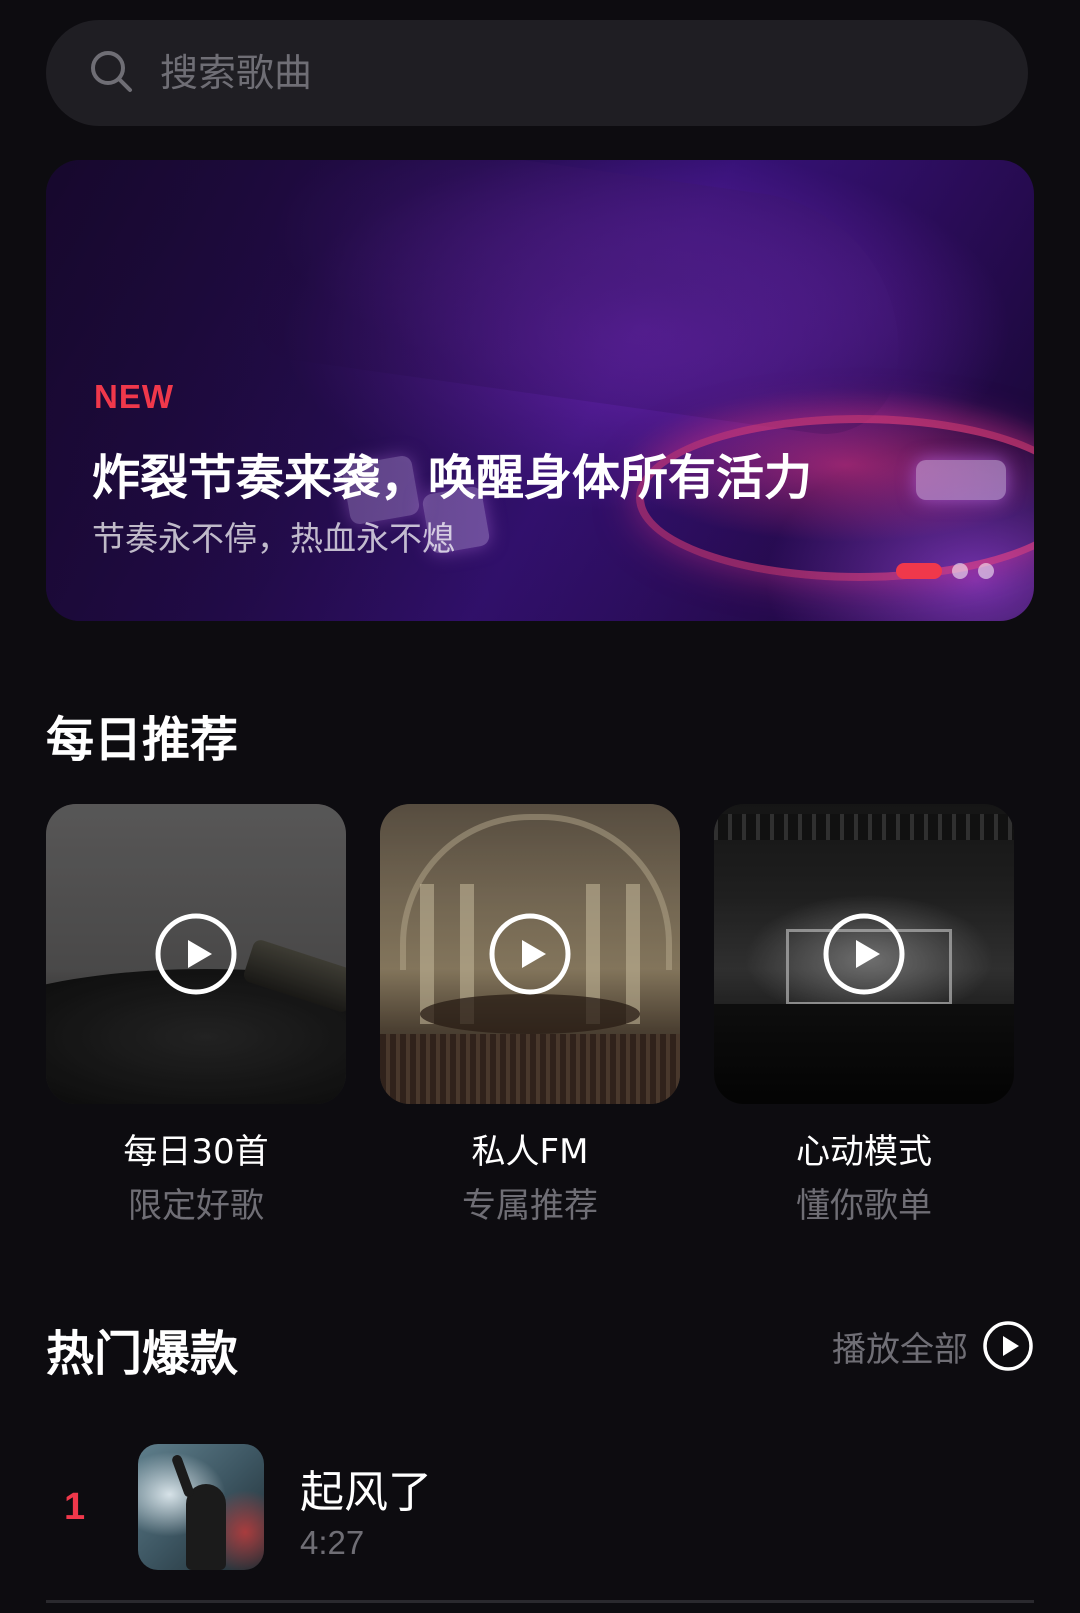 The width and height of the screenshot is (1080, 1613). What do you see at coordinates (560, 73) in the screenshot?
I see `search-input` at bounding box center [560, 73].